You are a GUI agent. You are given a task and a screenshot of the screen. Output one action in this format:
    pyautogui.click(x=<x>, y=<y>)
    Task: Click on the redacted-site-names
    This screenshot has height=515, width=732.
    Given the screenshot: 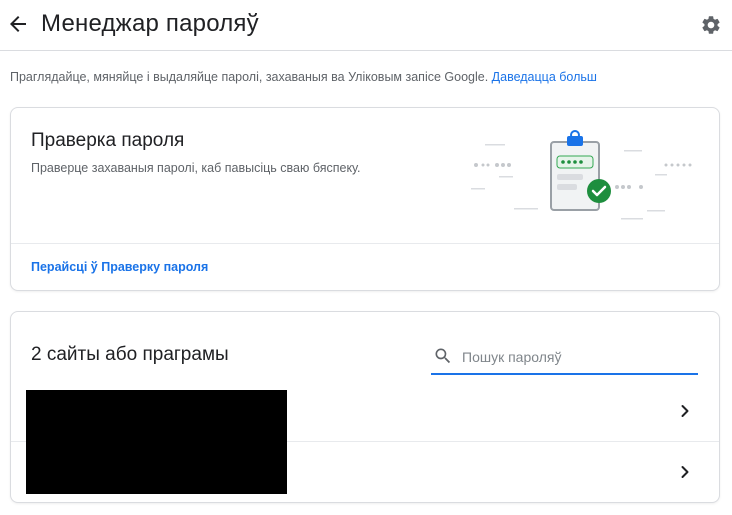 What is the action you would take?
    pyautogui.click(x=156, y=442)
    